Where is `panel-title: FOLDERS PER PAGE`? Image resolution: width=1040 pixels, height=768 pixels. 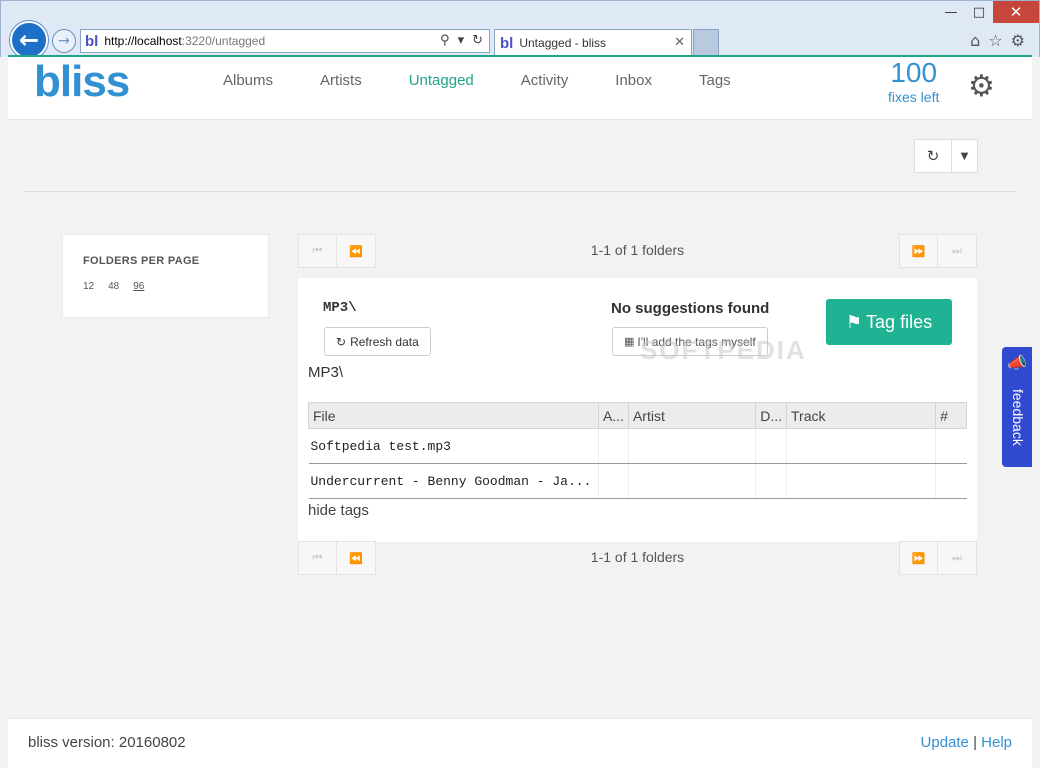
panel-title: FOLDERS PER PAGE is located at coordinates (141, 261).